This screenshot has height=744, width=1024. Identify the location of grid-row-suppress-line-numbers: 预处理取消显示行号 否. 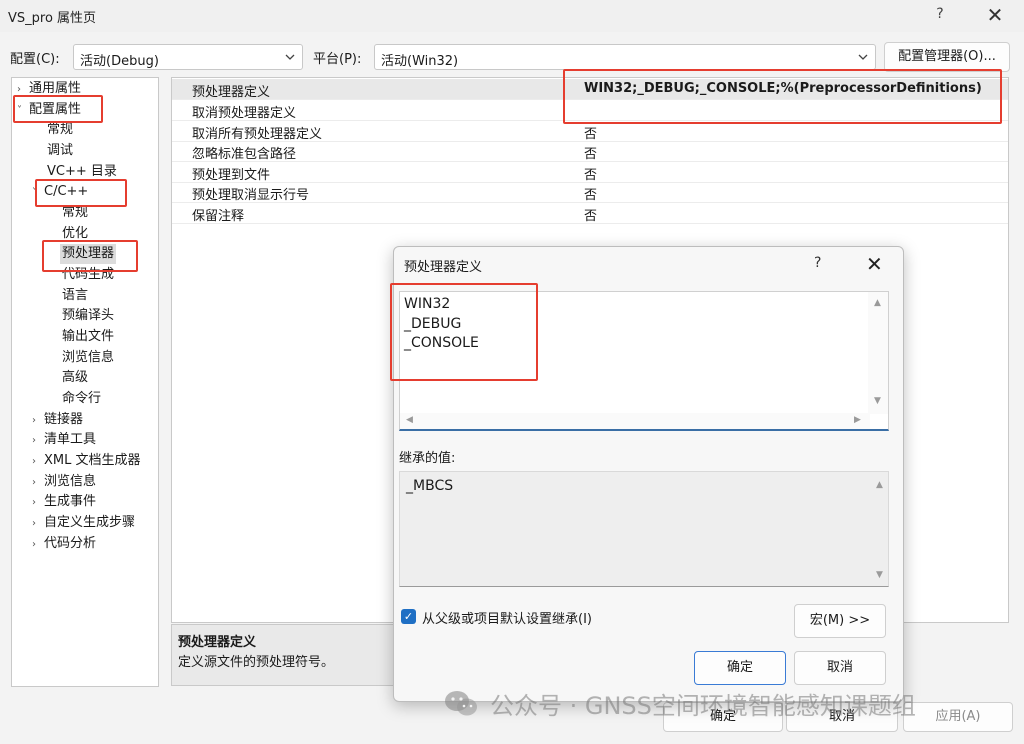
(590, 192).